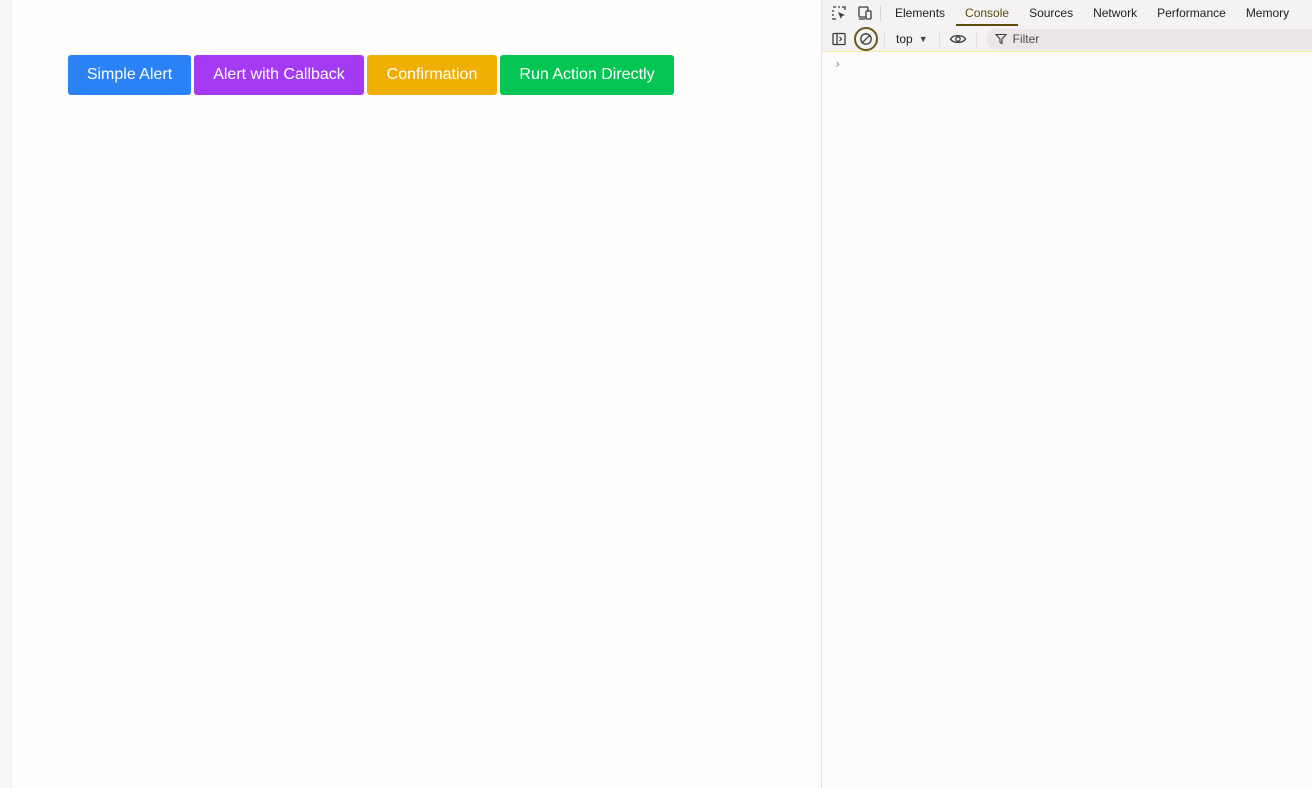 The height and width of the screenshot is (788, 1312). Describe the element at coordinates (432, 75) in the screenshot. I see `confirmation-button: Confirmation` at that location.